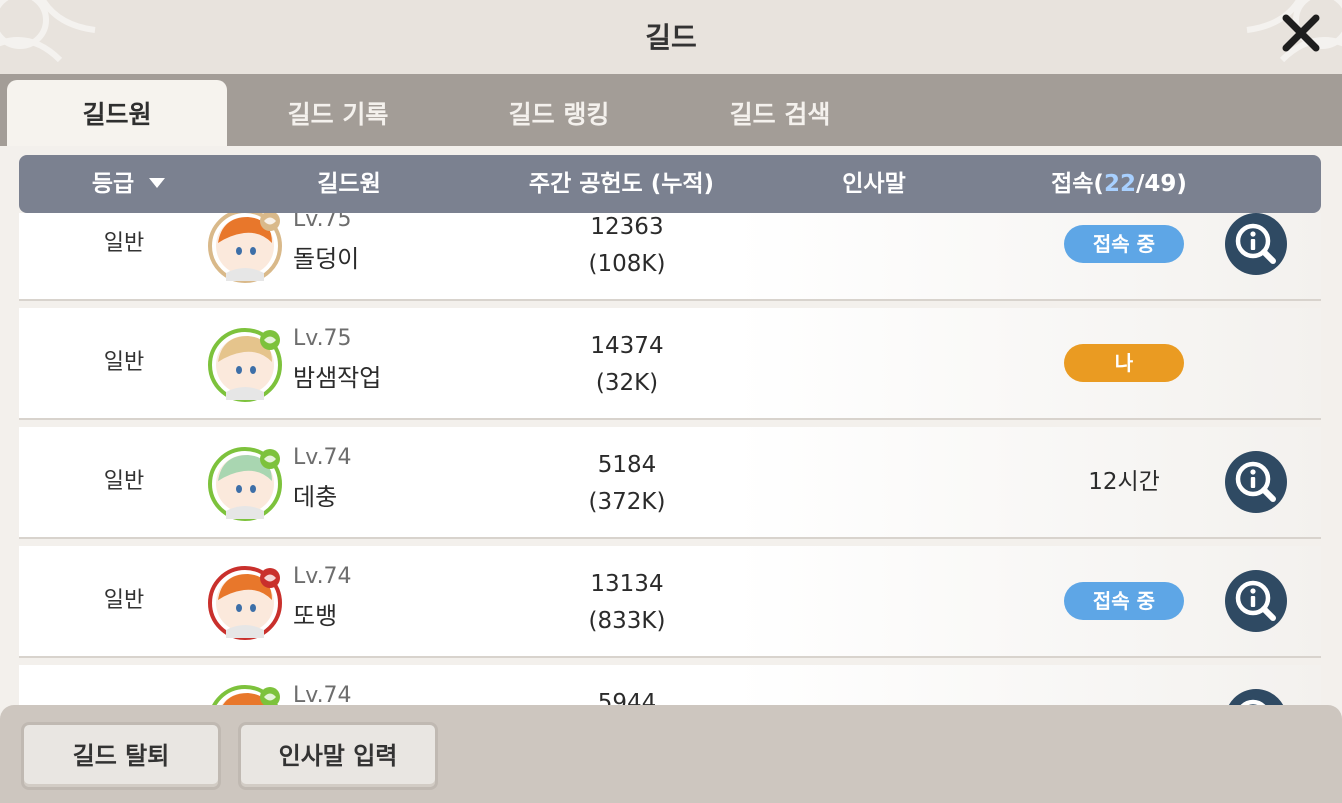 Image resolution: width=1342 pixels, height=803 pixels. What do you see at coordinates (874, 184) in the screenshot?
I see `header-greeting: 인사말` at bounding box center [874, 184].